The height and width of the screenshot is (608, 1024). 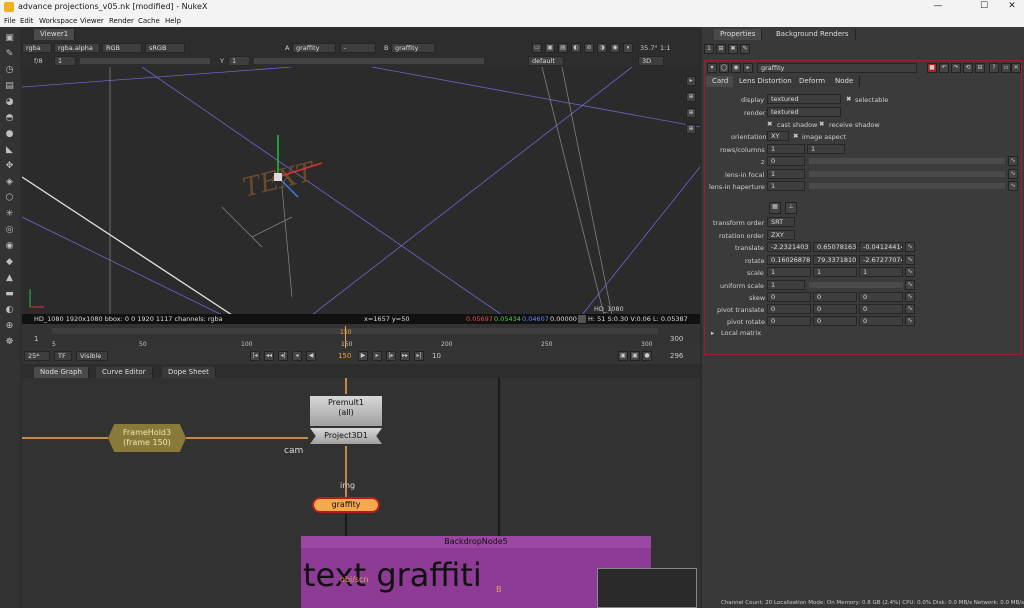 What do you see at coordinates (9, 230) in the screenshot?
I see `particles-icon: ◎` at bounding box center [9, 230].